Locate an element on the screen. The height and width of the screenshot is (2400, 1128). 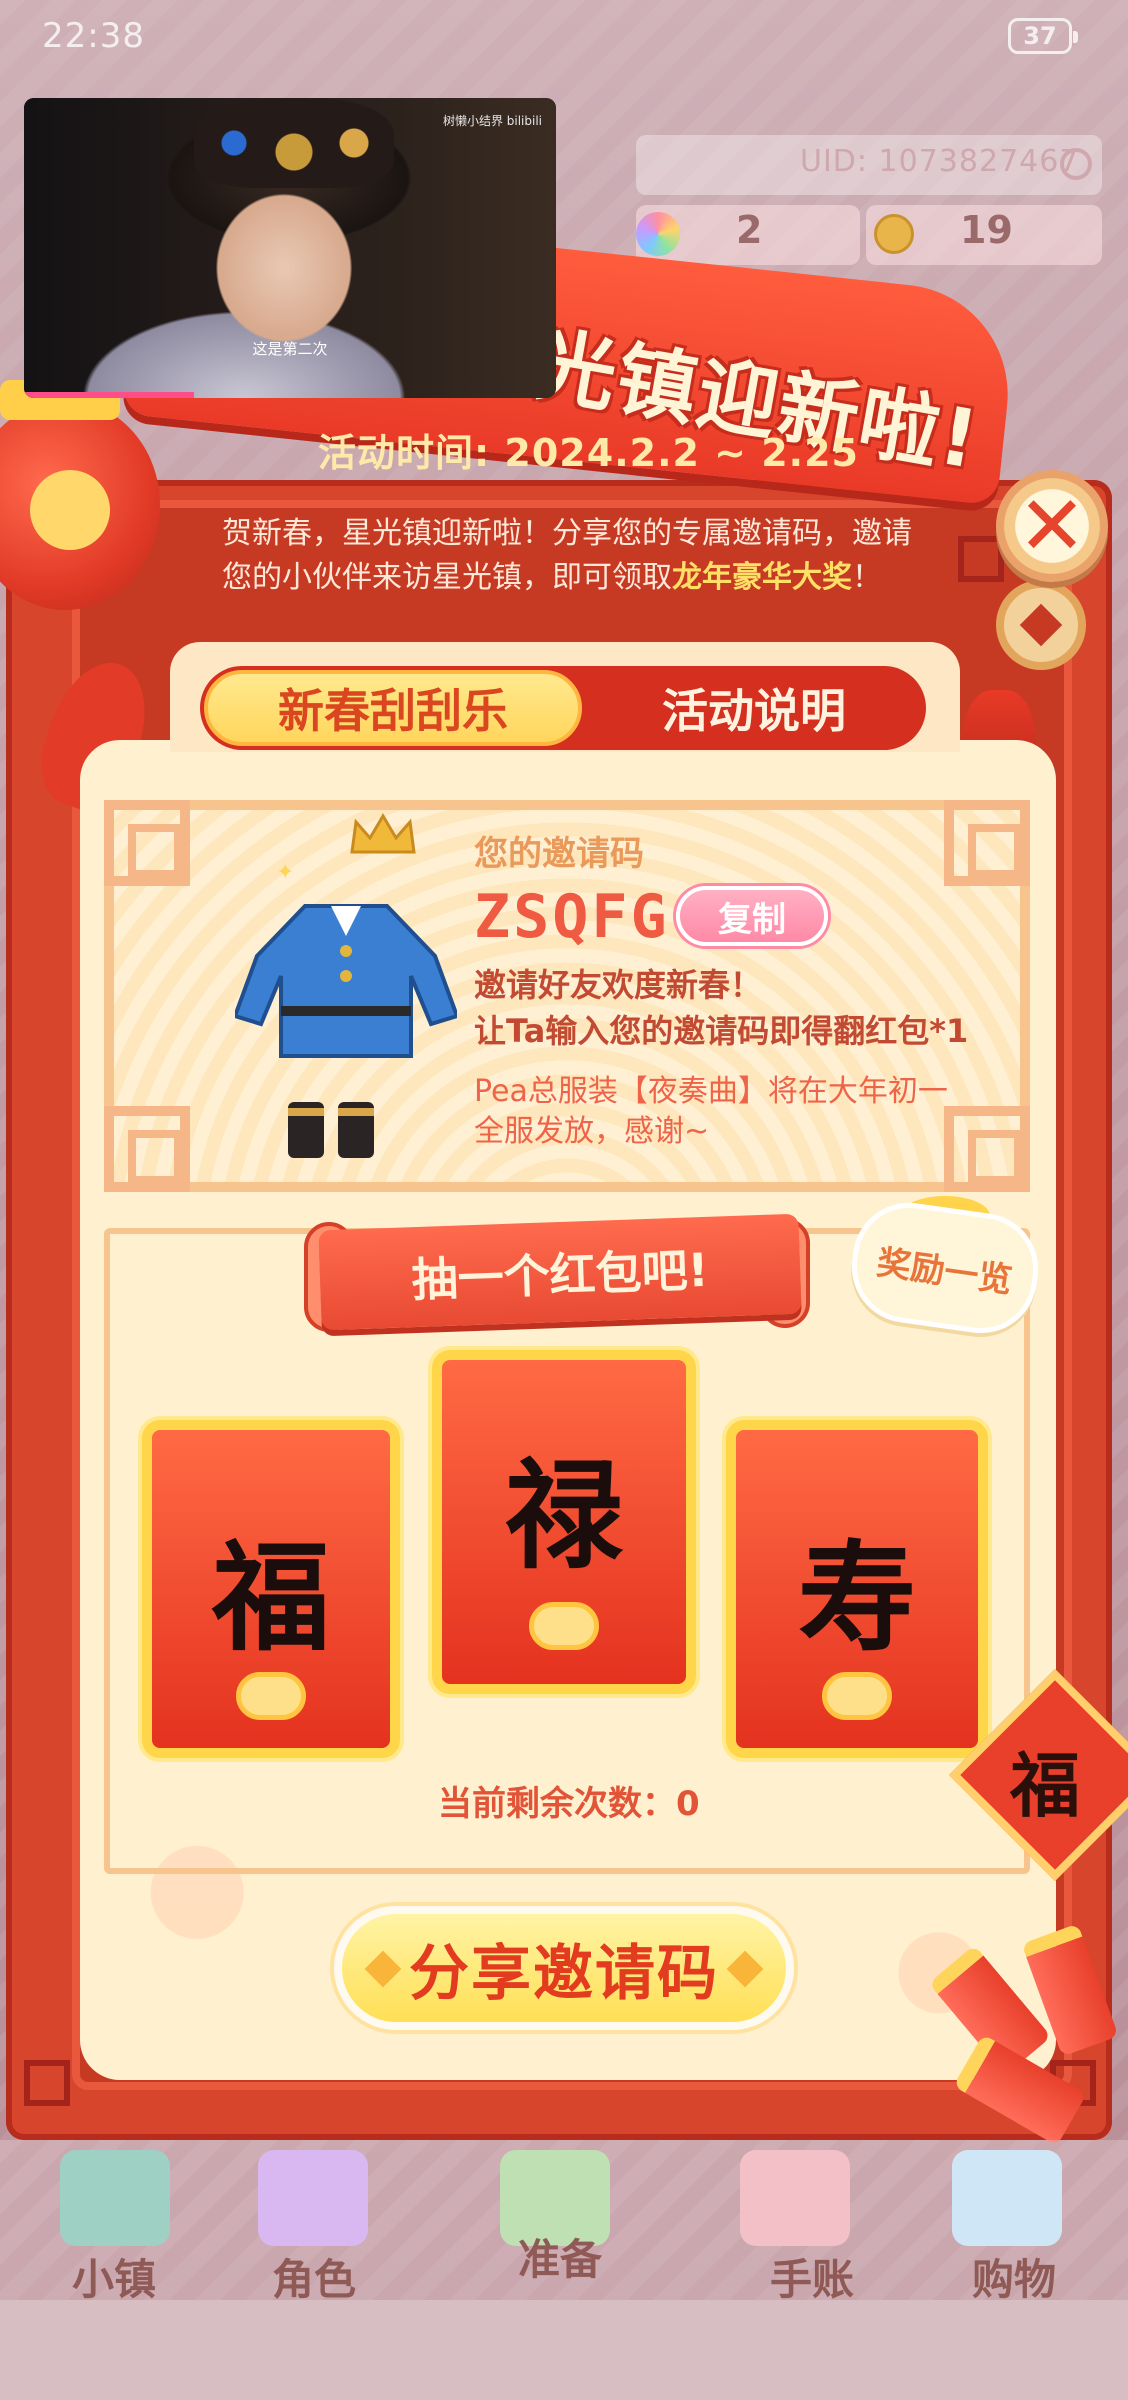
nav-shop: 购物 is located at coordinates (1014, 2276).